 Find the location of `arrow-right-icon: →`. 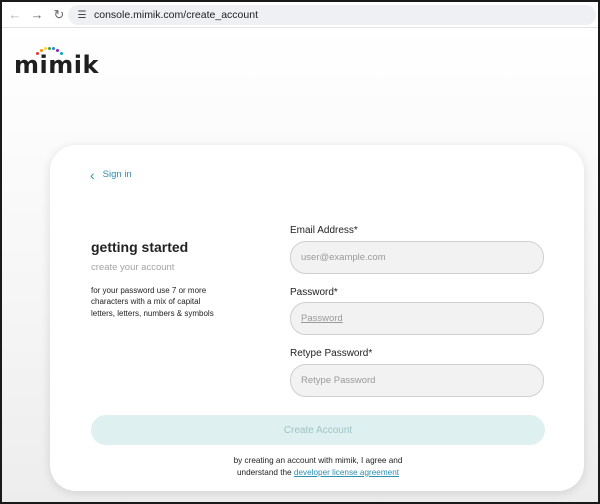

arrow-right-icon: → is located at coordinates (37, 15).